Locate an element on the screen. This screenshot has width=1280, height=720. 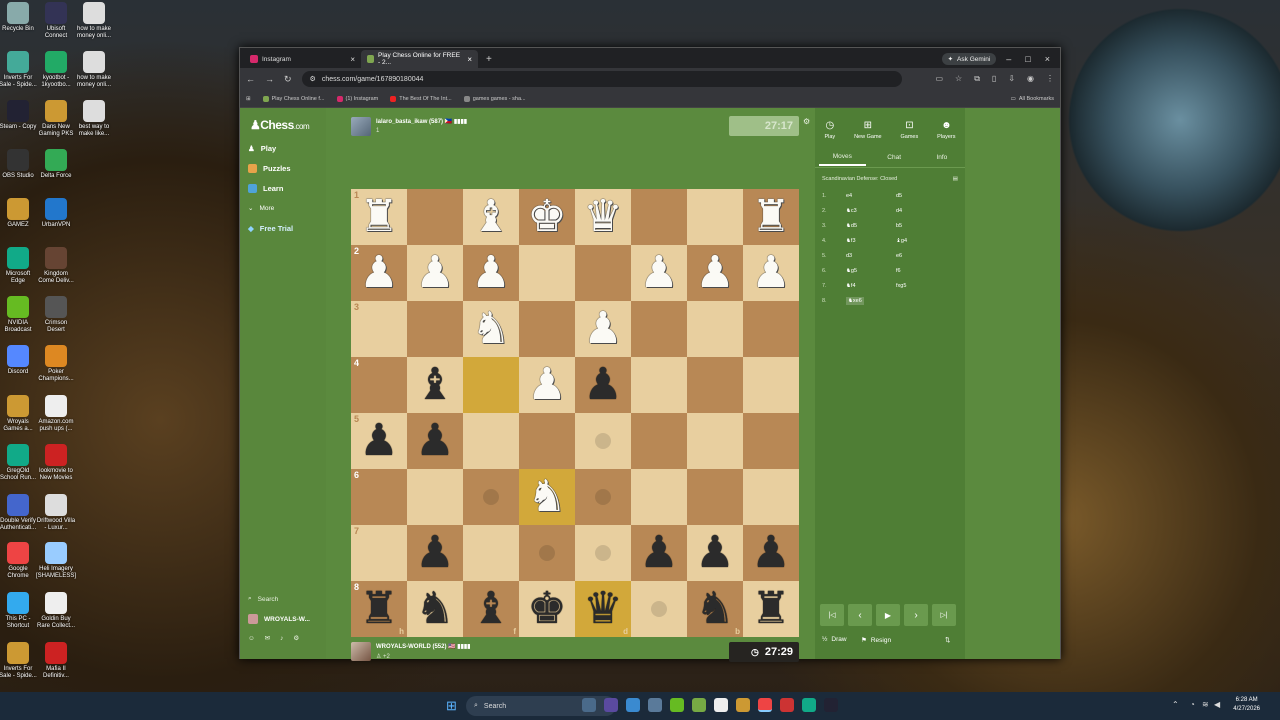
white-move: d3 is located at coordinates (871, 256).